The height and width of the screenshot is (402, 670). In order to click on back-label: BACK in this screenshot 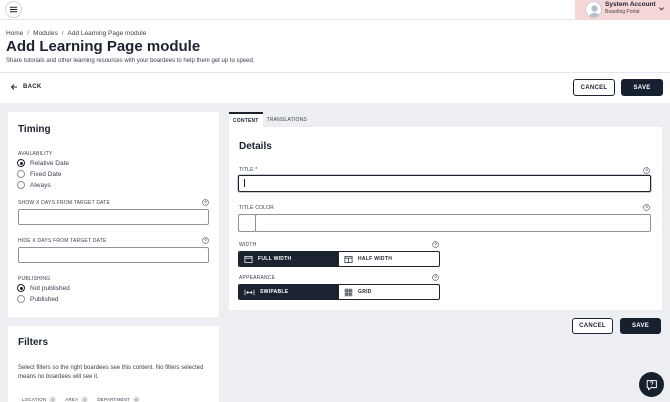, I will do `click(32, 87)`.